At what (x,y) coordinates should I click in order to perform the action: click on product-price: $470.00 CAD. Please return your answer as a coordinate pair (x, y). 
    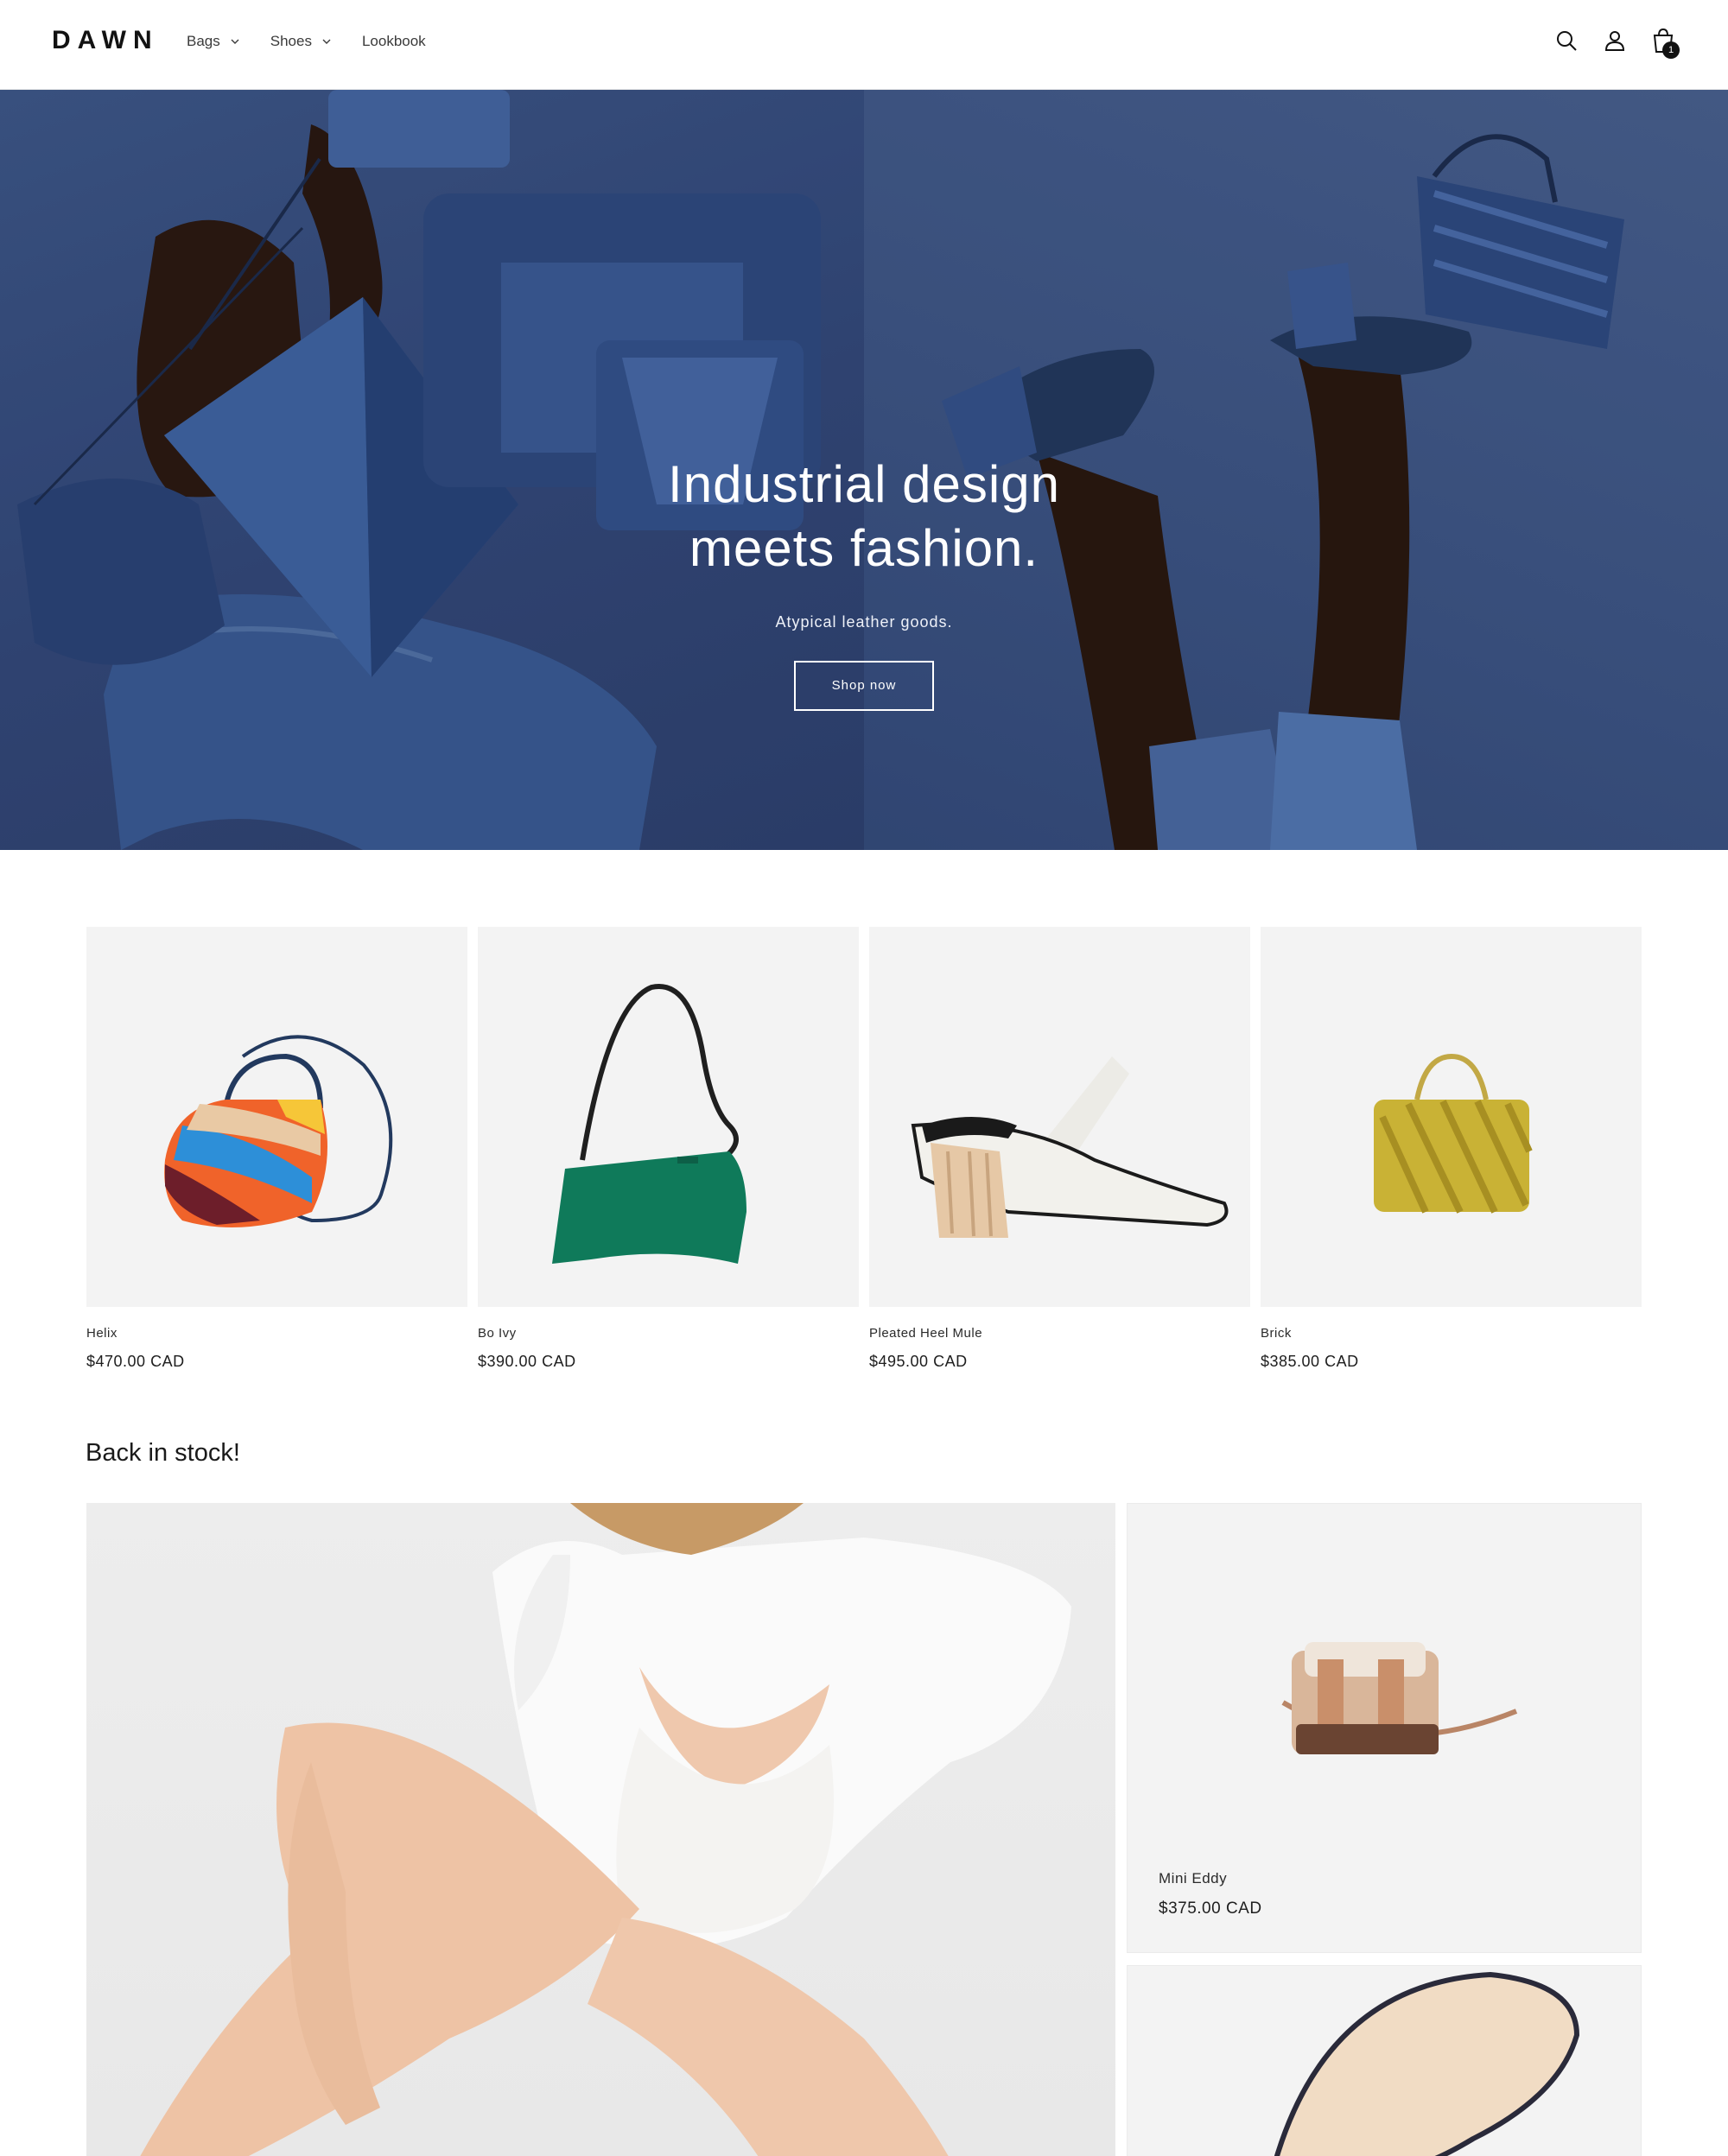
    Looking at the image, I should click on (135, 1361).